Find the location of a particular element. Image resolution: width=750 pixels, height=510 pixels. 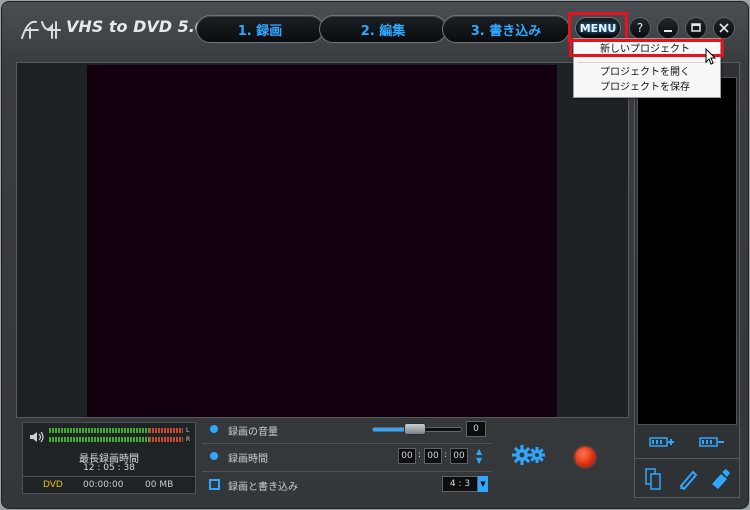

menu-item-highlight-box is located at coordinates (646, 48).